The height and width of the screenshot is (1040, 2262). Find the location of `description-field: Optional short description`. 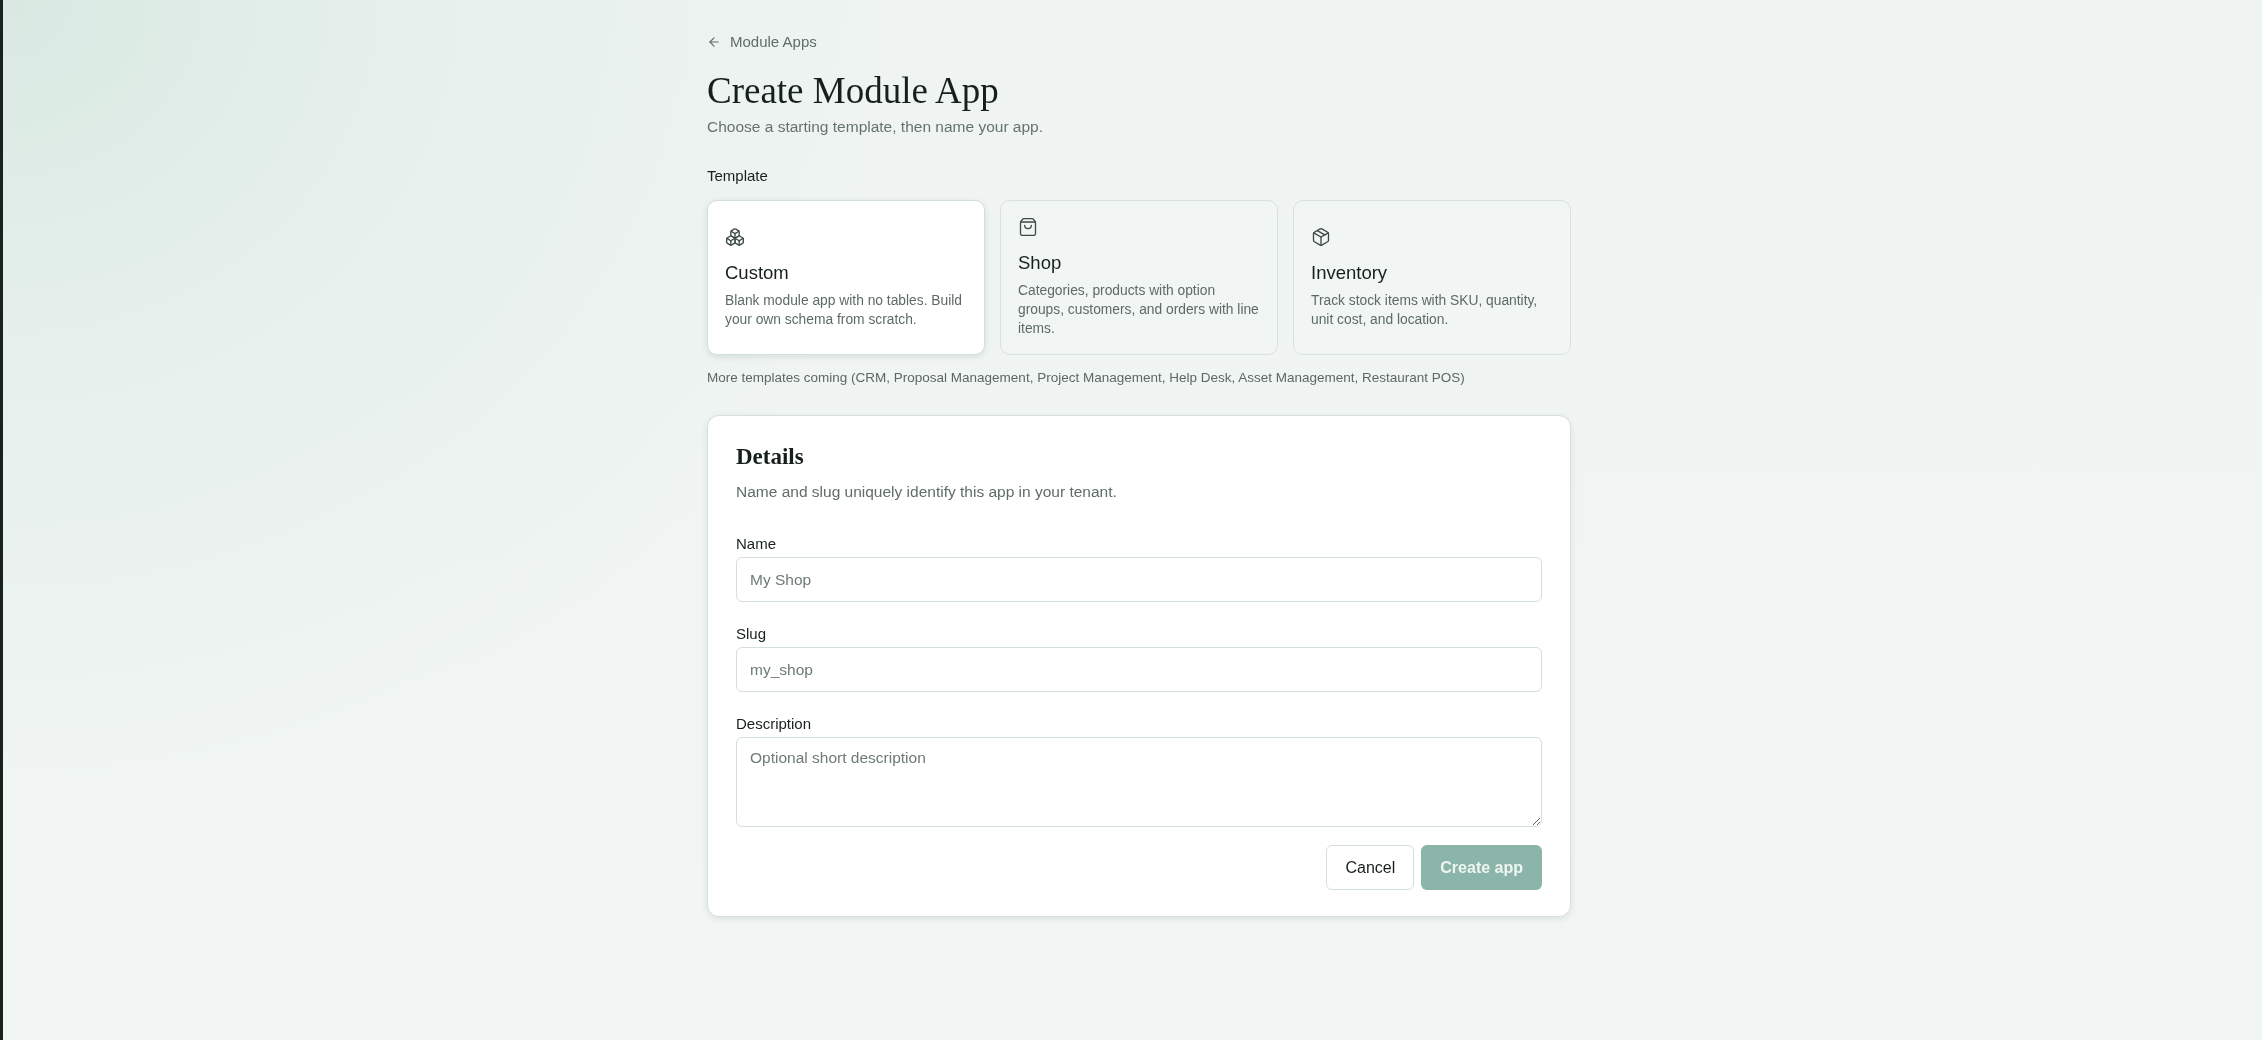

description-field: Optional short description is located at coordinates (1139, 782).